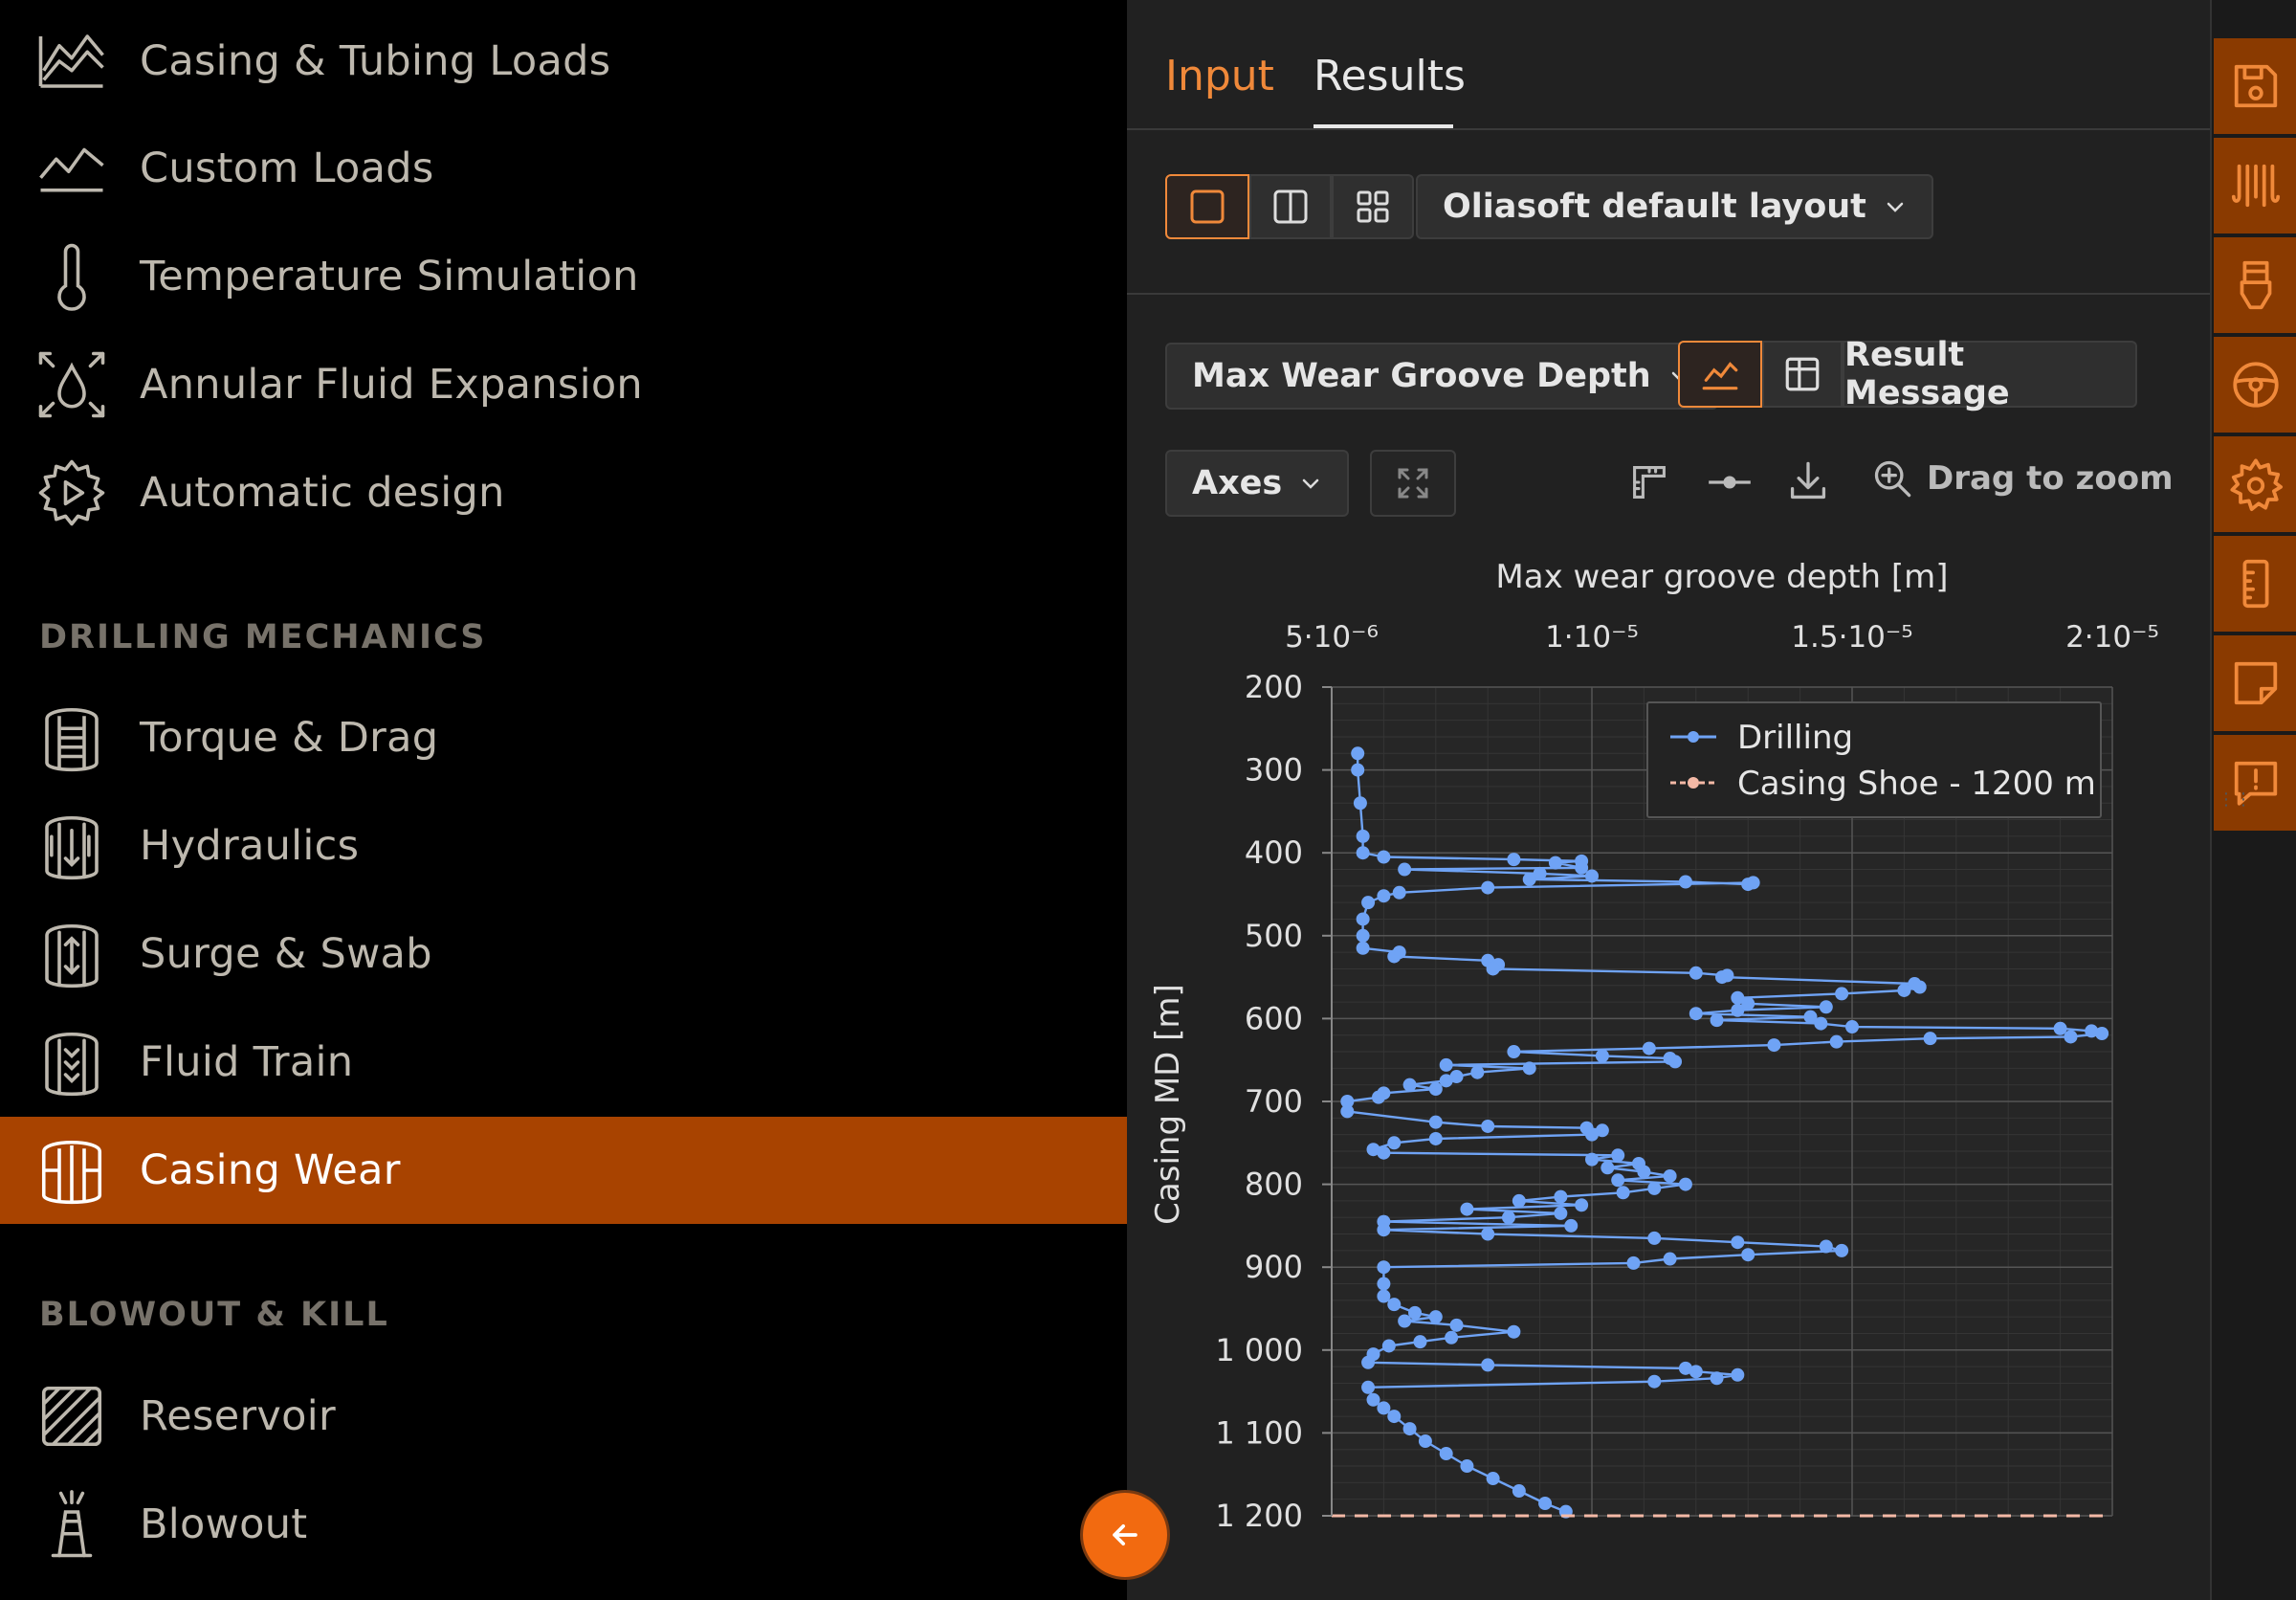  What do you see at coordinates (2235, 800) in the screenshot?
I see `drag-handle-icon: ⋮⋮` at bounding box center [2235, 800].